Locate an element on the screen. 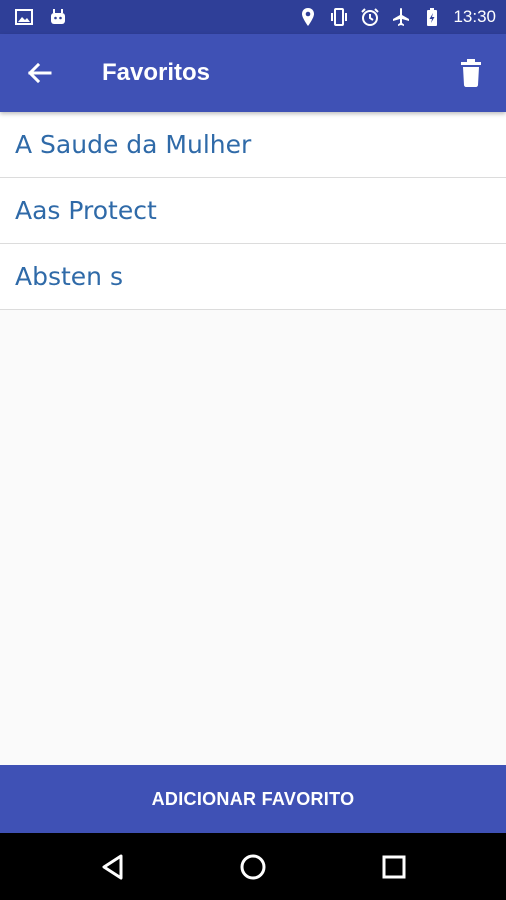 Image resolution: width=506 pixels, height=900 pixels. list-item-label: Aas Protect is located at coordinates (86, 210).